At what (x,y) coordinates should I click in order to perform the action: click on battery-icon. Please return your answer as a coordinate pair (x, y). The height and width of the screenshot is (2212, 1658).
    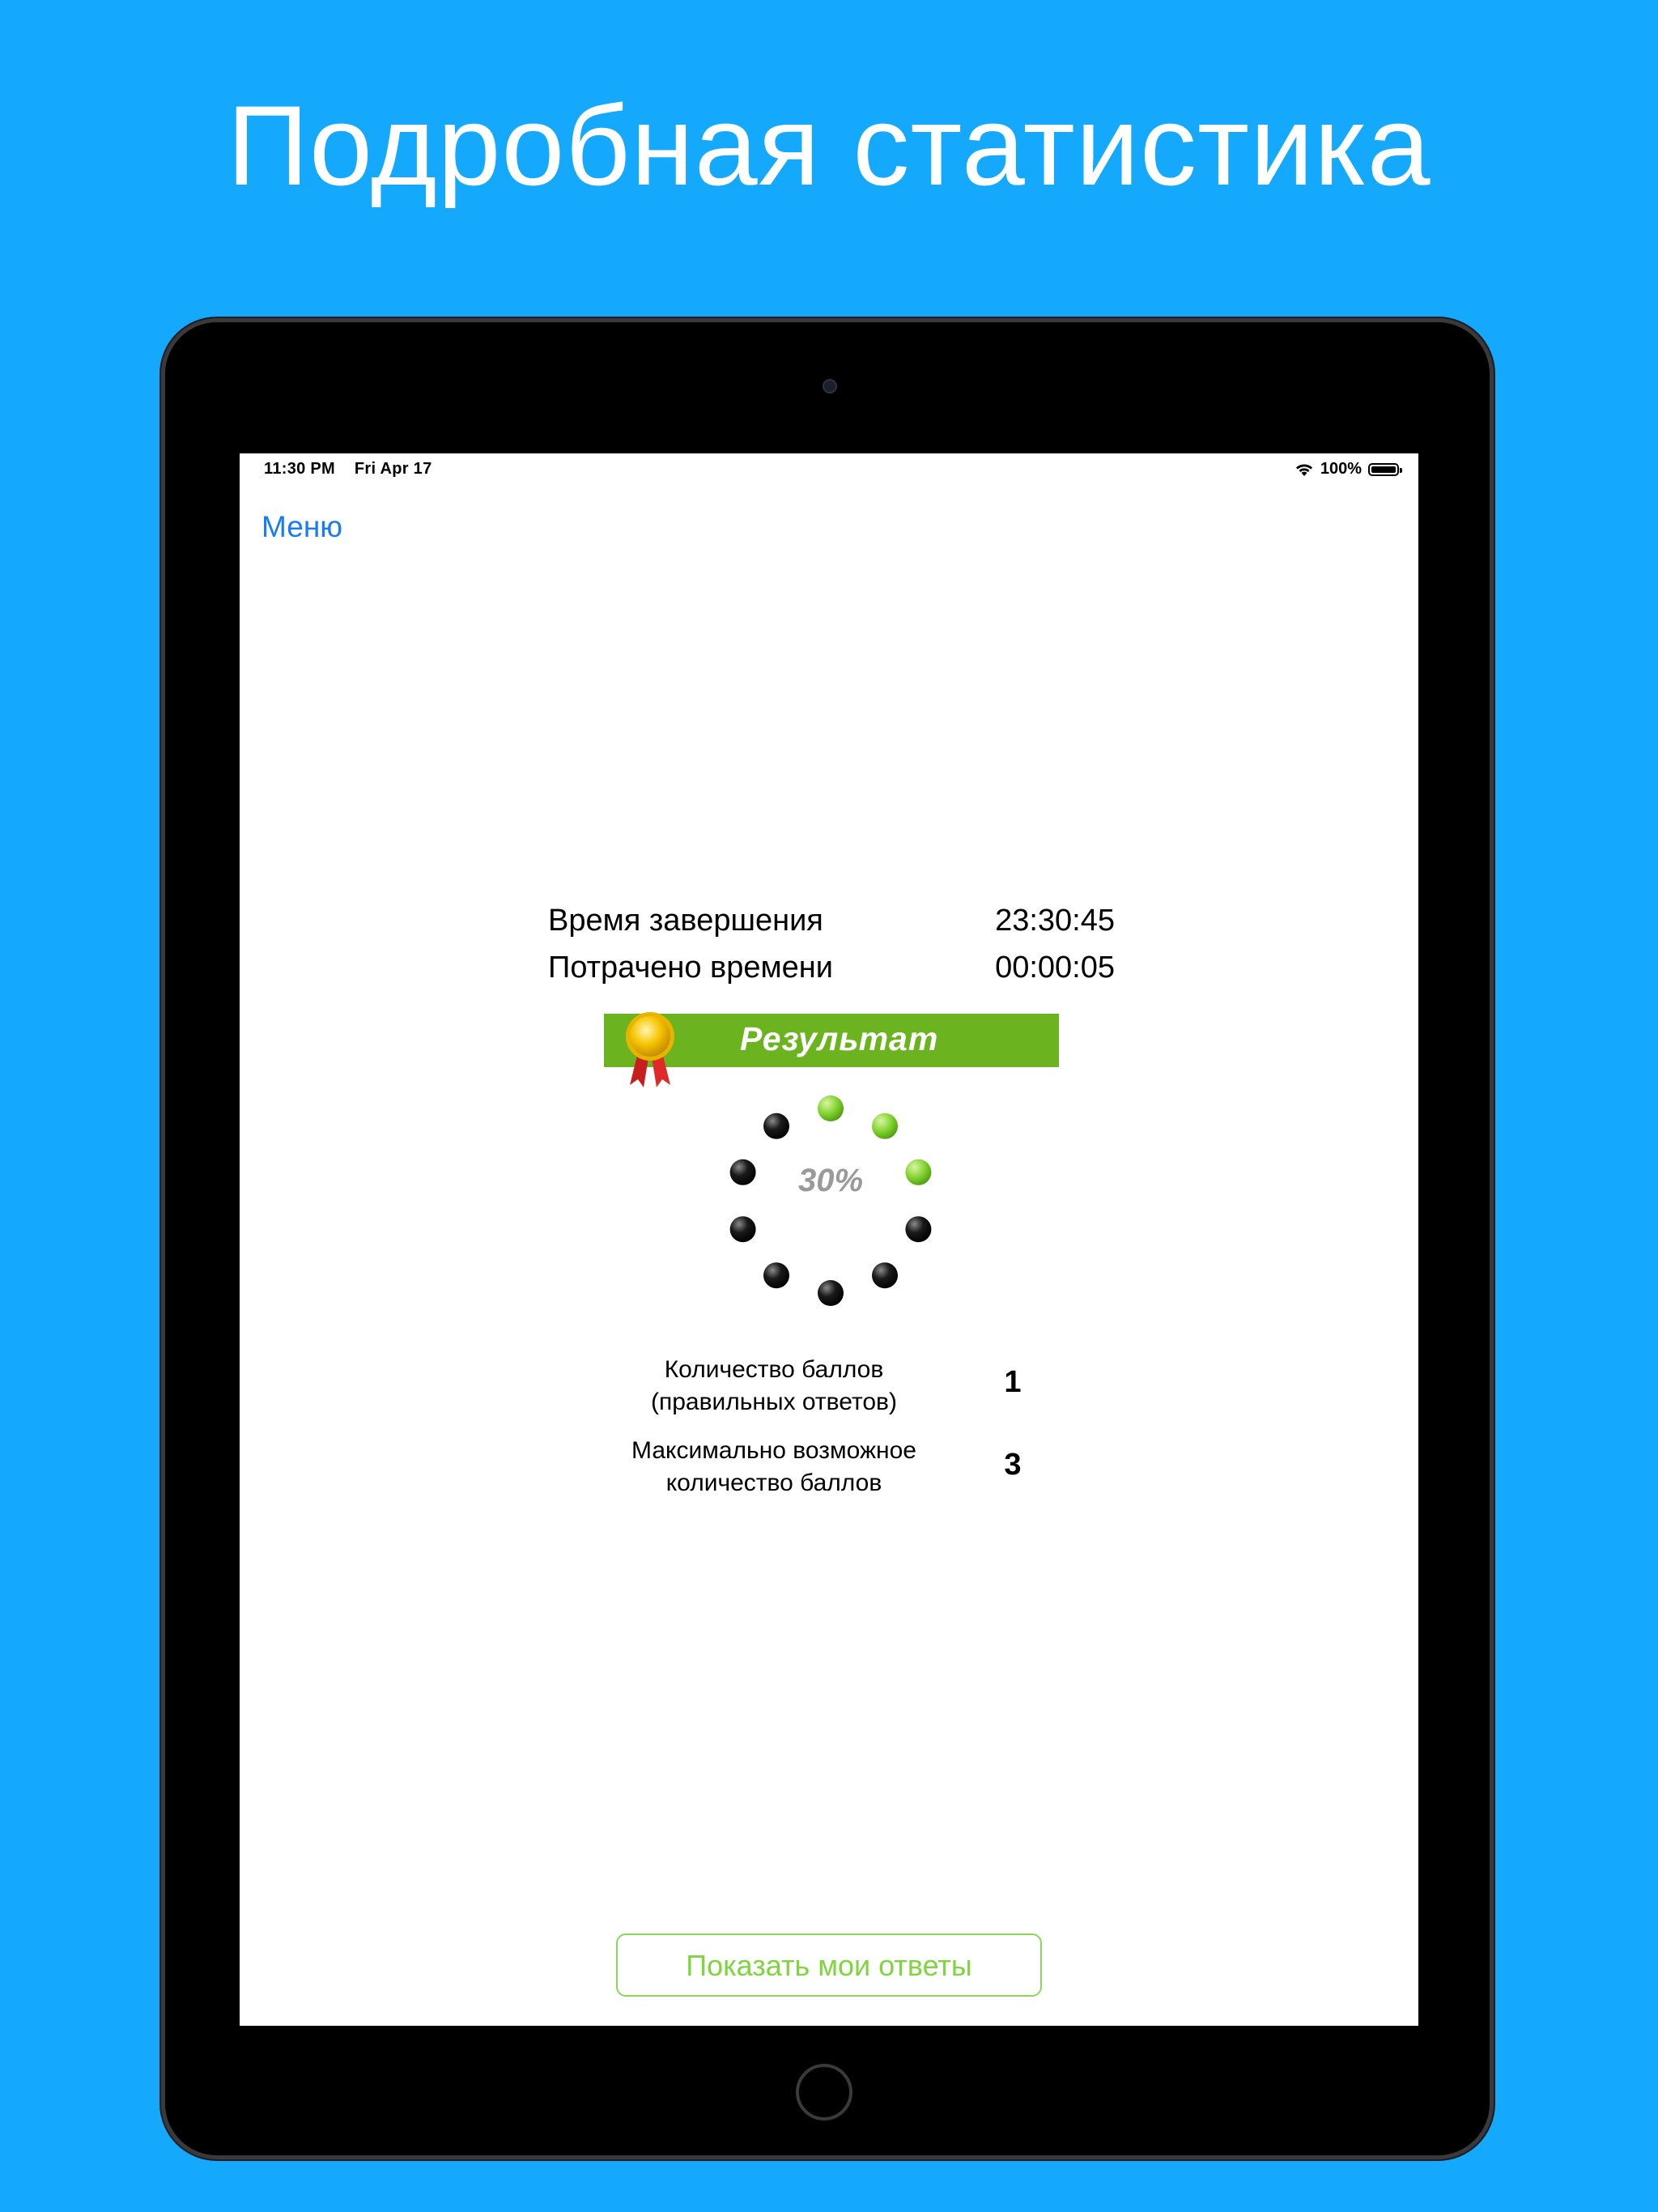
    Looking at the image, I should click on (1385, 469).